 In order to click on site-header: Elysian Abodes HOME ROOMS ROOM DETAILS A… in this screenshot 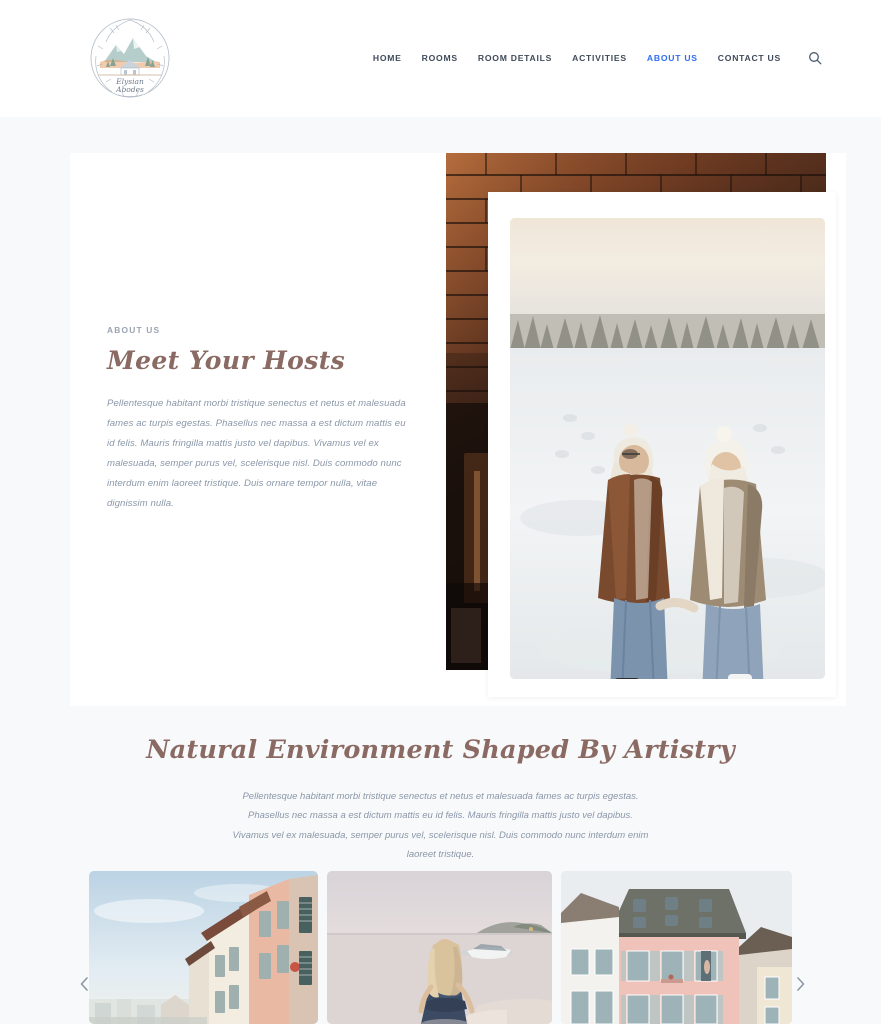, I will do `click(440, 58)`.